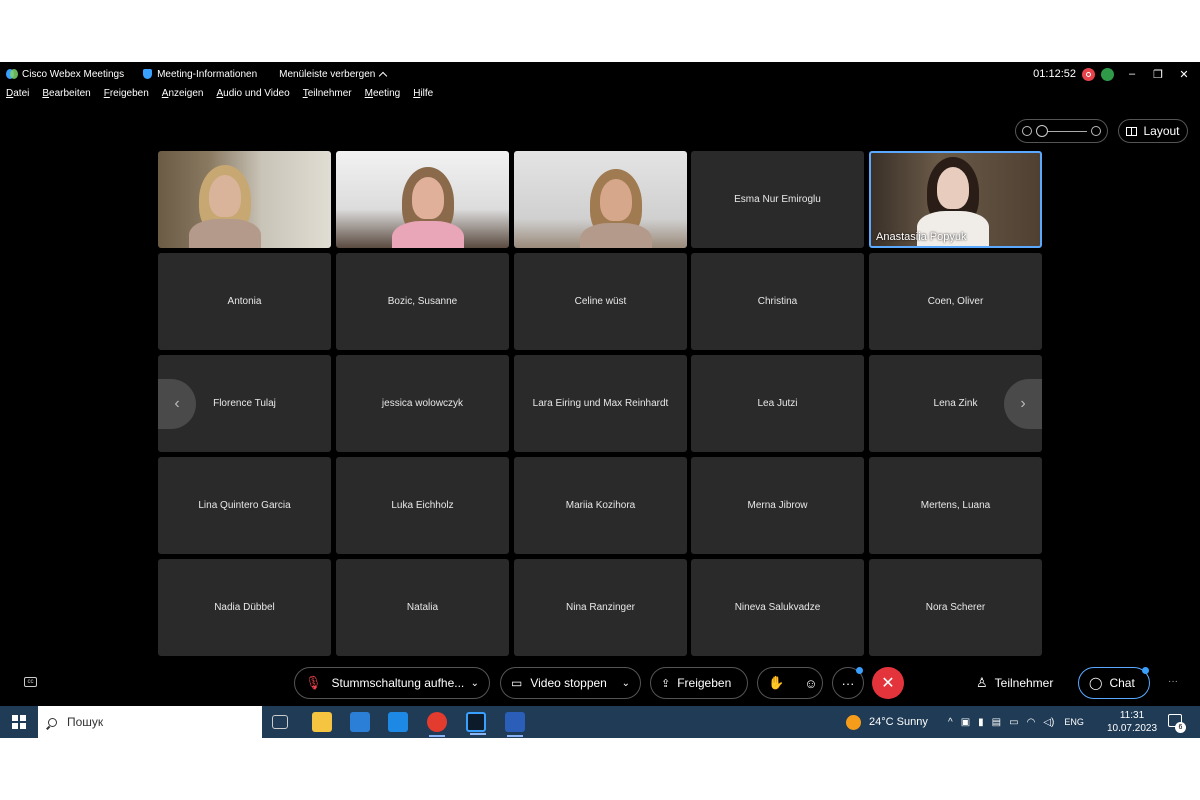 The image size is (1200, 800). What do you see at coordinates (244, 301) in the screenshot?
I see `participant-tile: Antonia` at bounding box center [244, 301].